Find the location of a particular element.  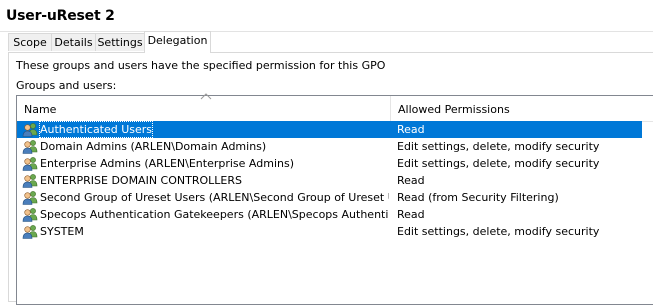

title-bar: User-uReset 2 is located at coordinates (326, 16).